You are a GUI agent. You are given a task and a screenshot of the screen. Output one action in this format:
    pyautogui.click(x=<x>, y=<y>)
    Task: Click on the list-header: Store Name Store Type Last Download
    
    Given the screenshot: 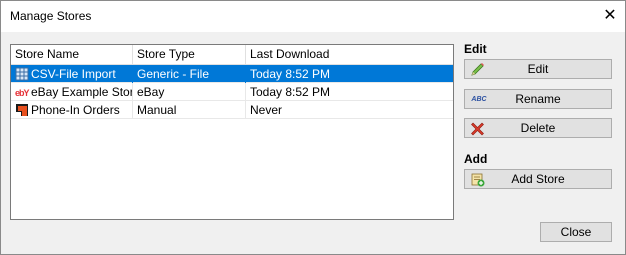 What is the action you would take?
    pyautogui.click(x=232, y=55)
    